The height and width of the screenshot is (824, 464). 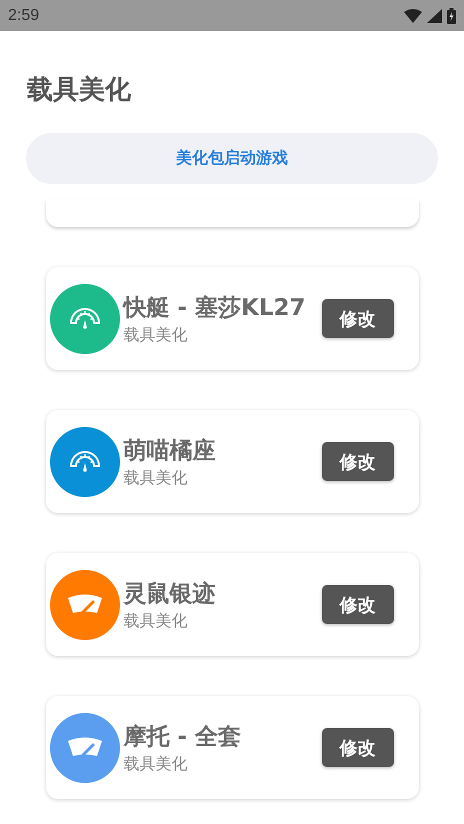 I want to click on wifi-icon, so click(x=413, y=15).